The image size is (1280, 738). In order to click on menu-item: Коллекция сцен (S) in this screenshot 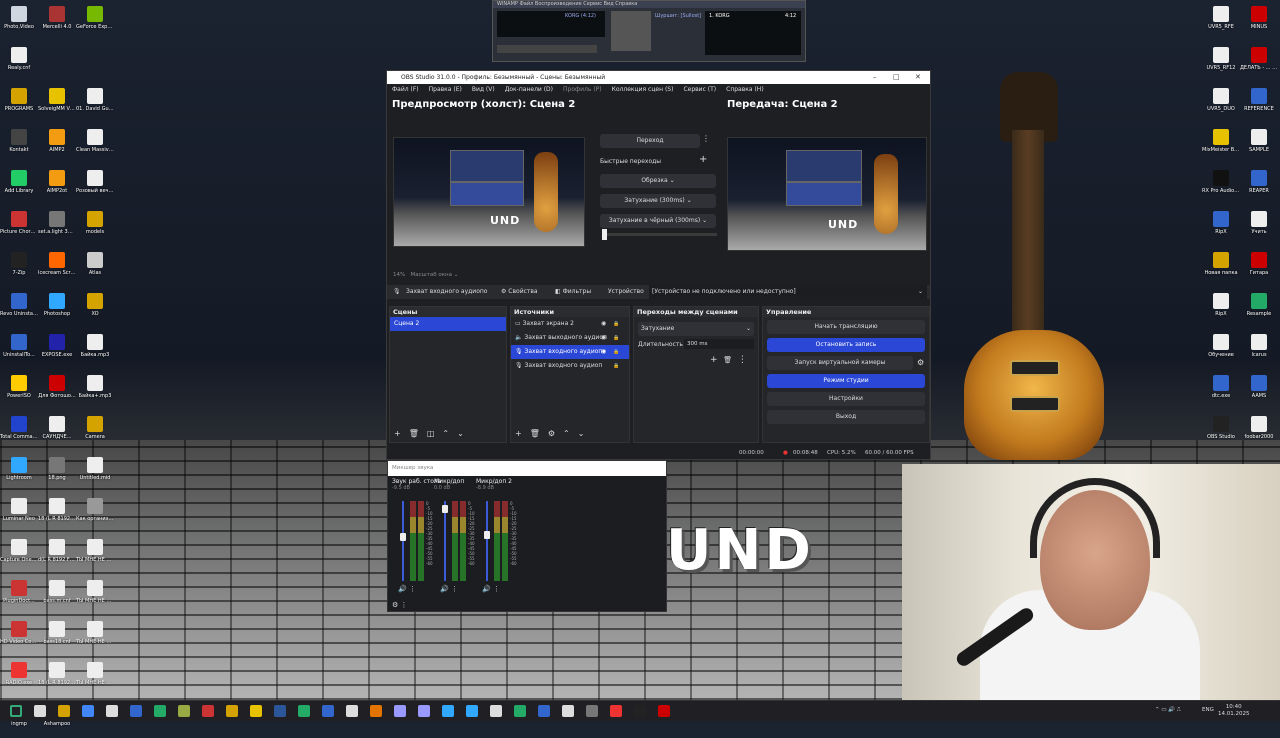, I will do `click(643, 89)`.